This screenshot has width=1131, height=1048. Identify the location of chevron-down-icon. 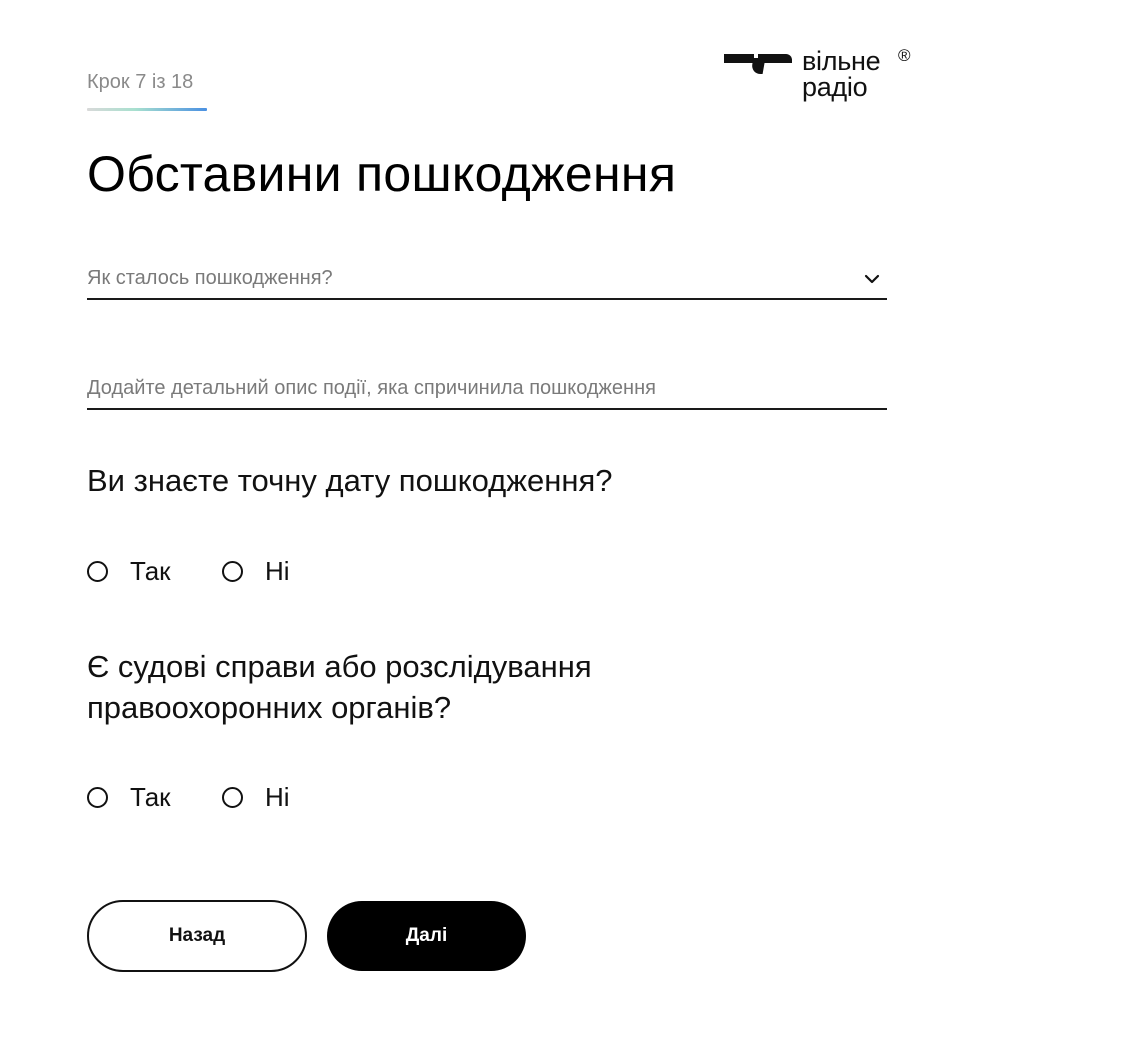
(872, 279).